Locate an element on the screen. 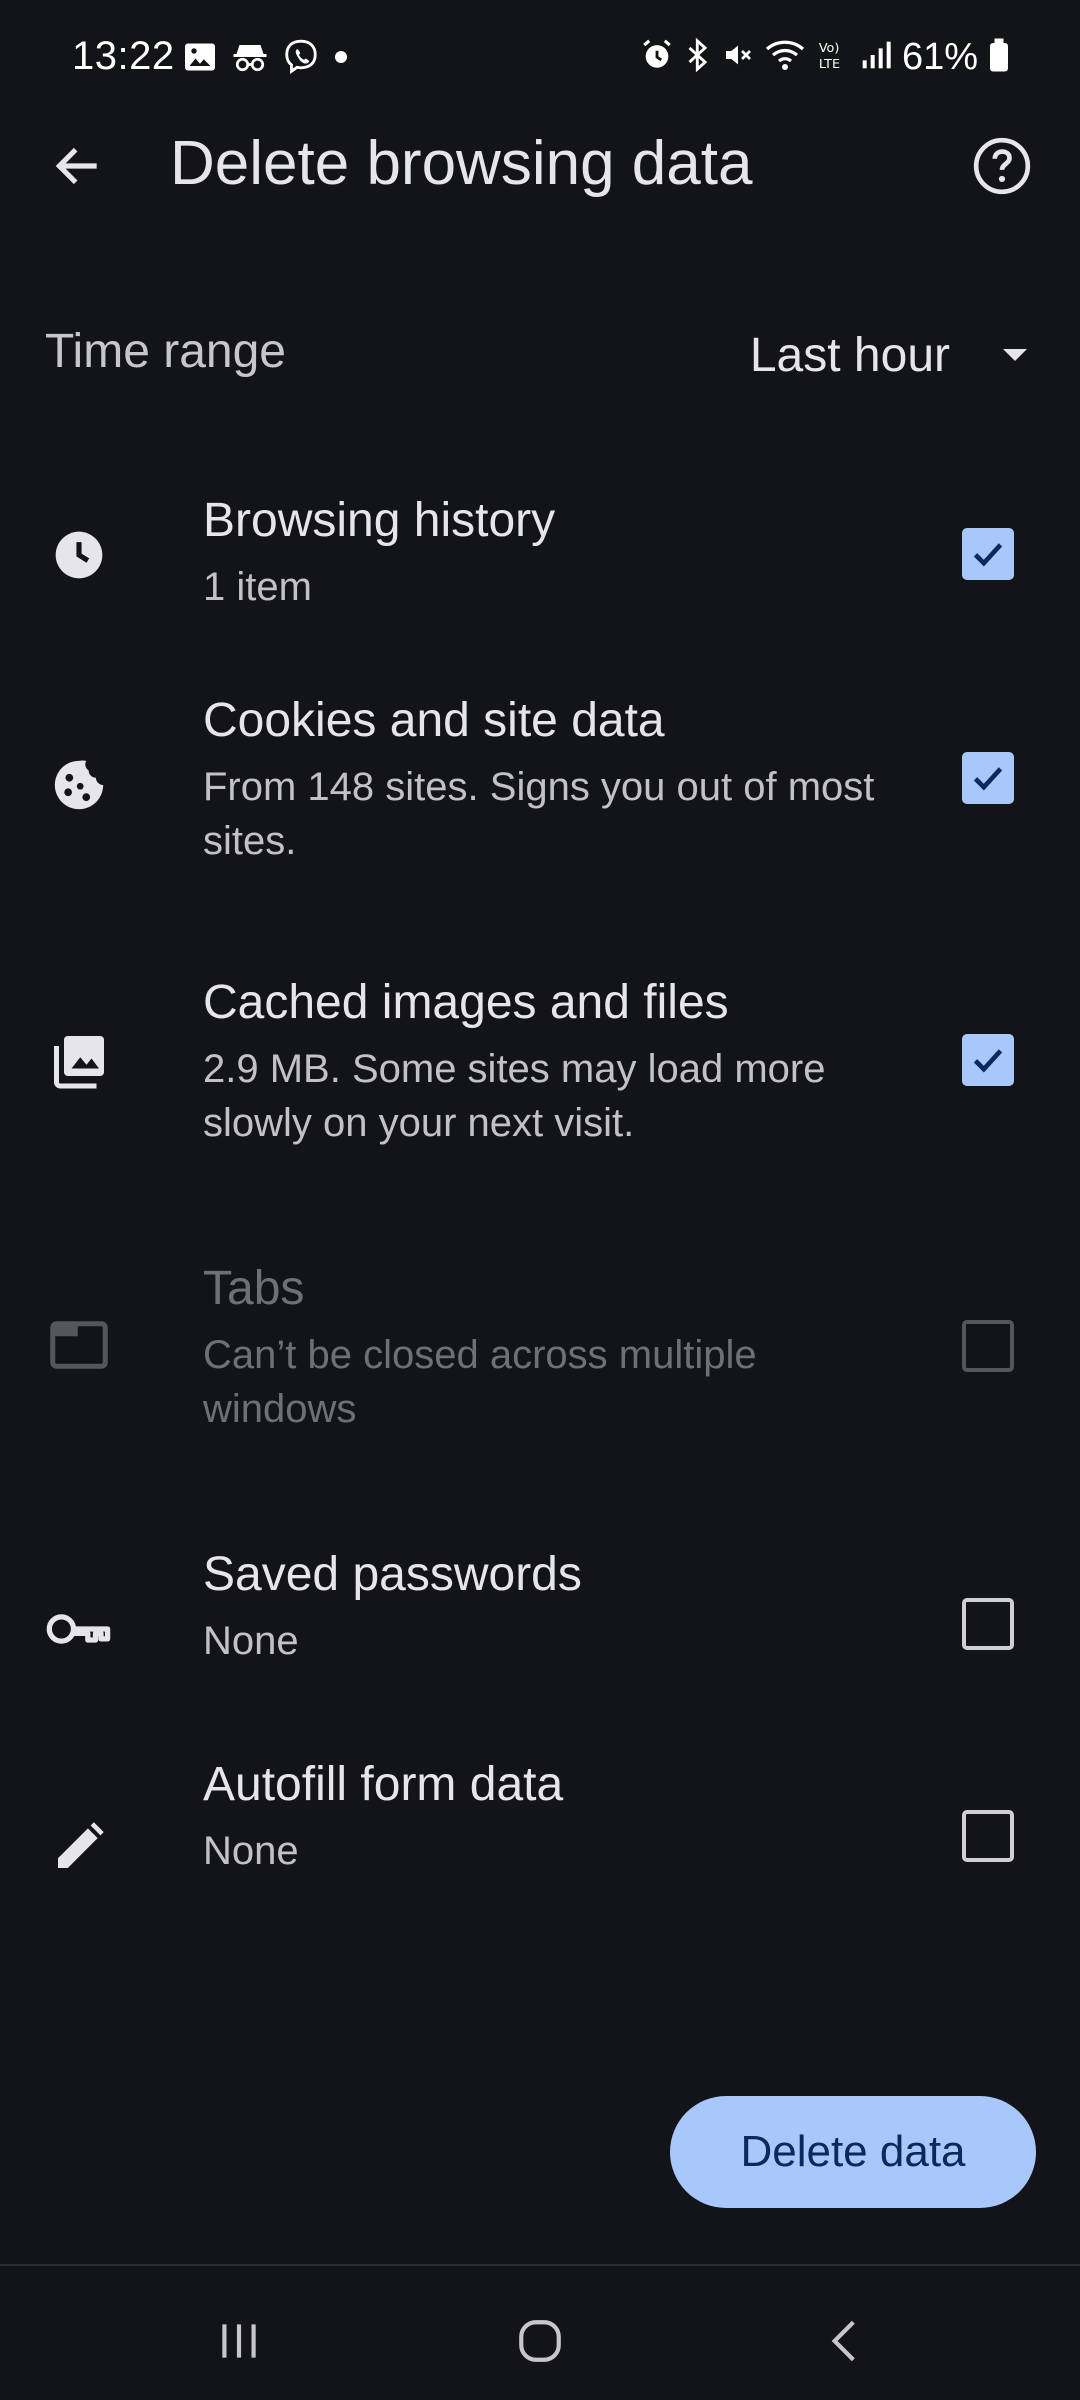 The width and height of the screenshot is (1080, 2400). dot-icon is located at coordinates (341, 59).